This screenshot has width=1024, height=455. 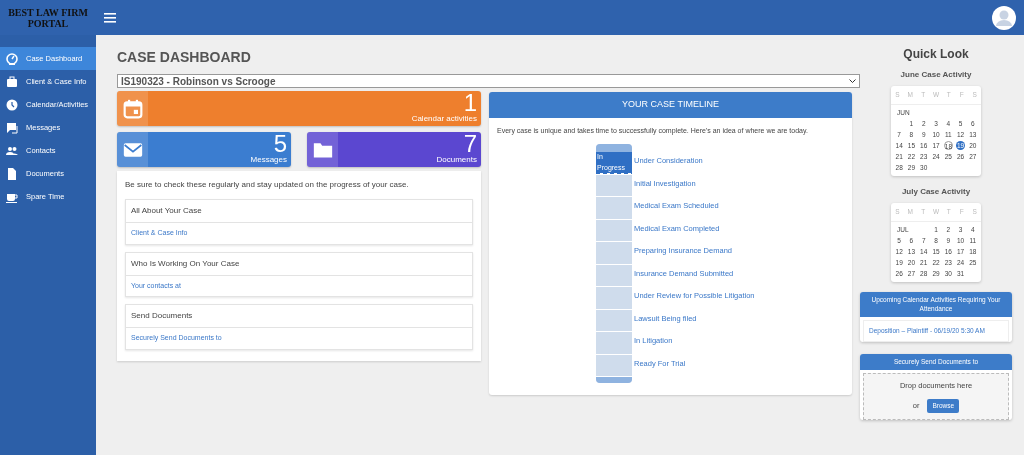 I want to click on section-heading: All About Your Case, so click(x=299, y=211).